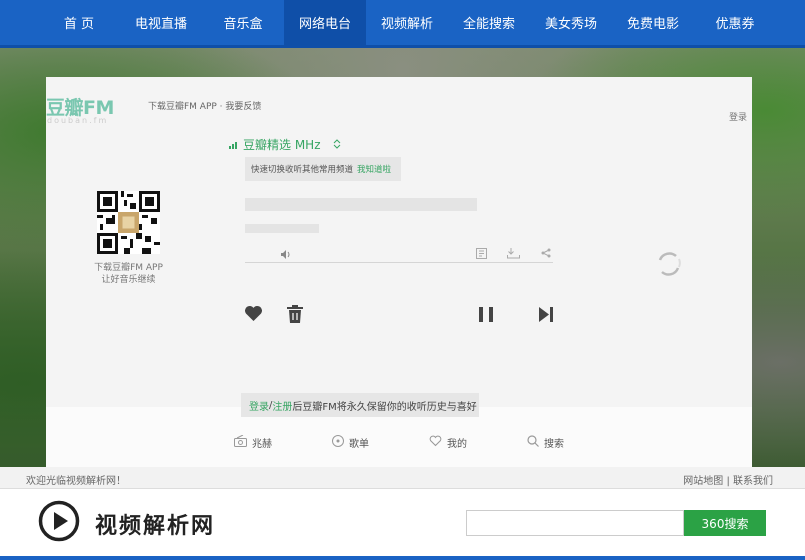 The width and height of the screenshot is (805, 560). What do you see at coordinates (282, 405) in the screenshot?
I see `tip-register-link: 注册` at bounding box center [282, 405].